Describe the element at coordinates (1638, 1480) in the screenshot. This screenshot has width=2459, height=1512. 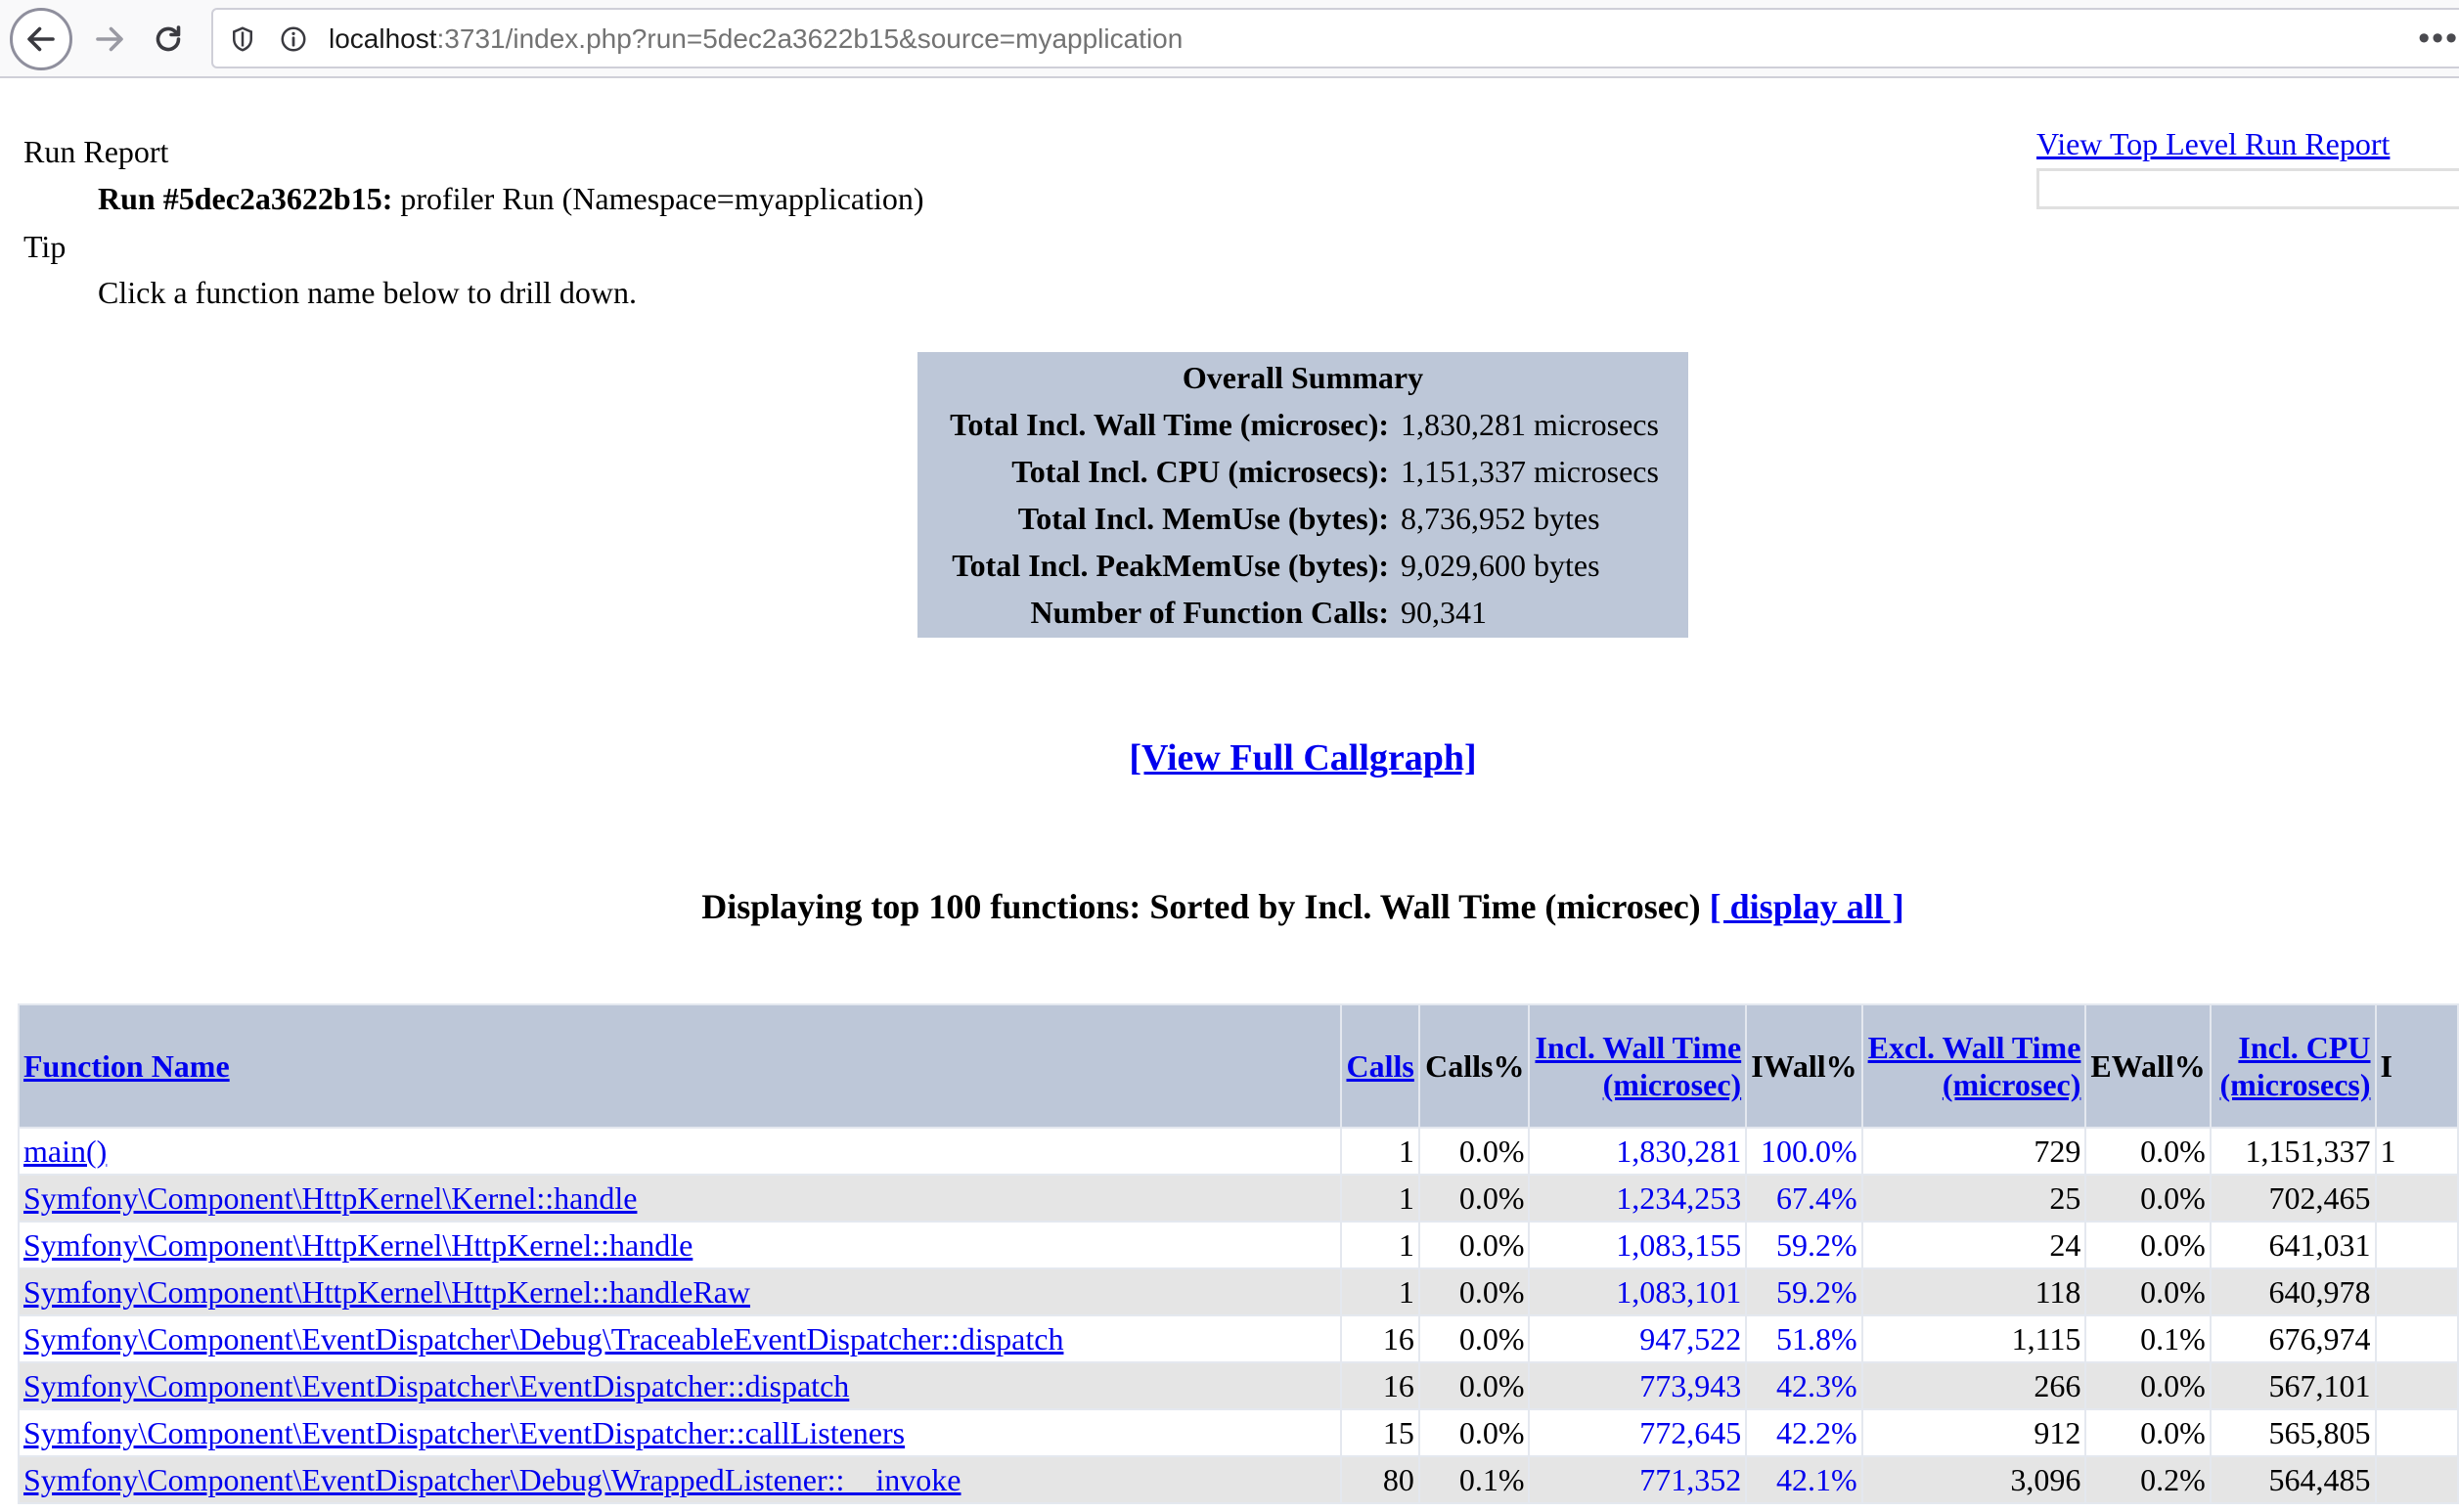
I see `incl-wall-cell: 771,352` at that location.